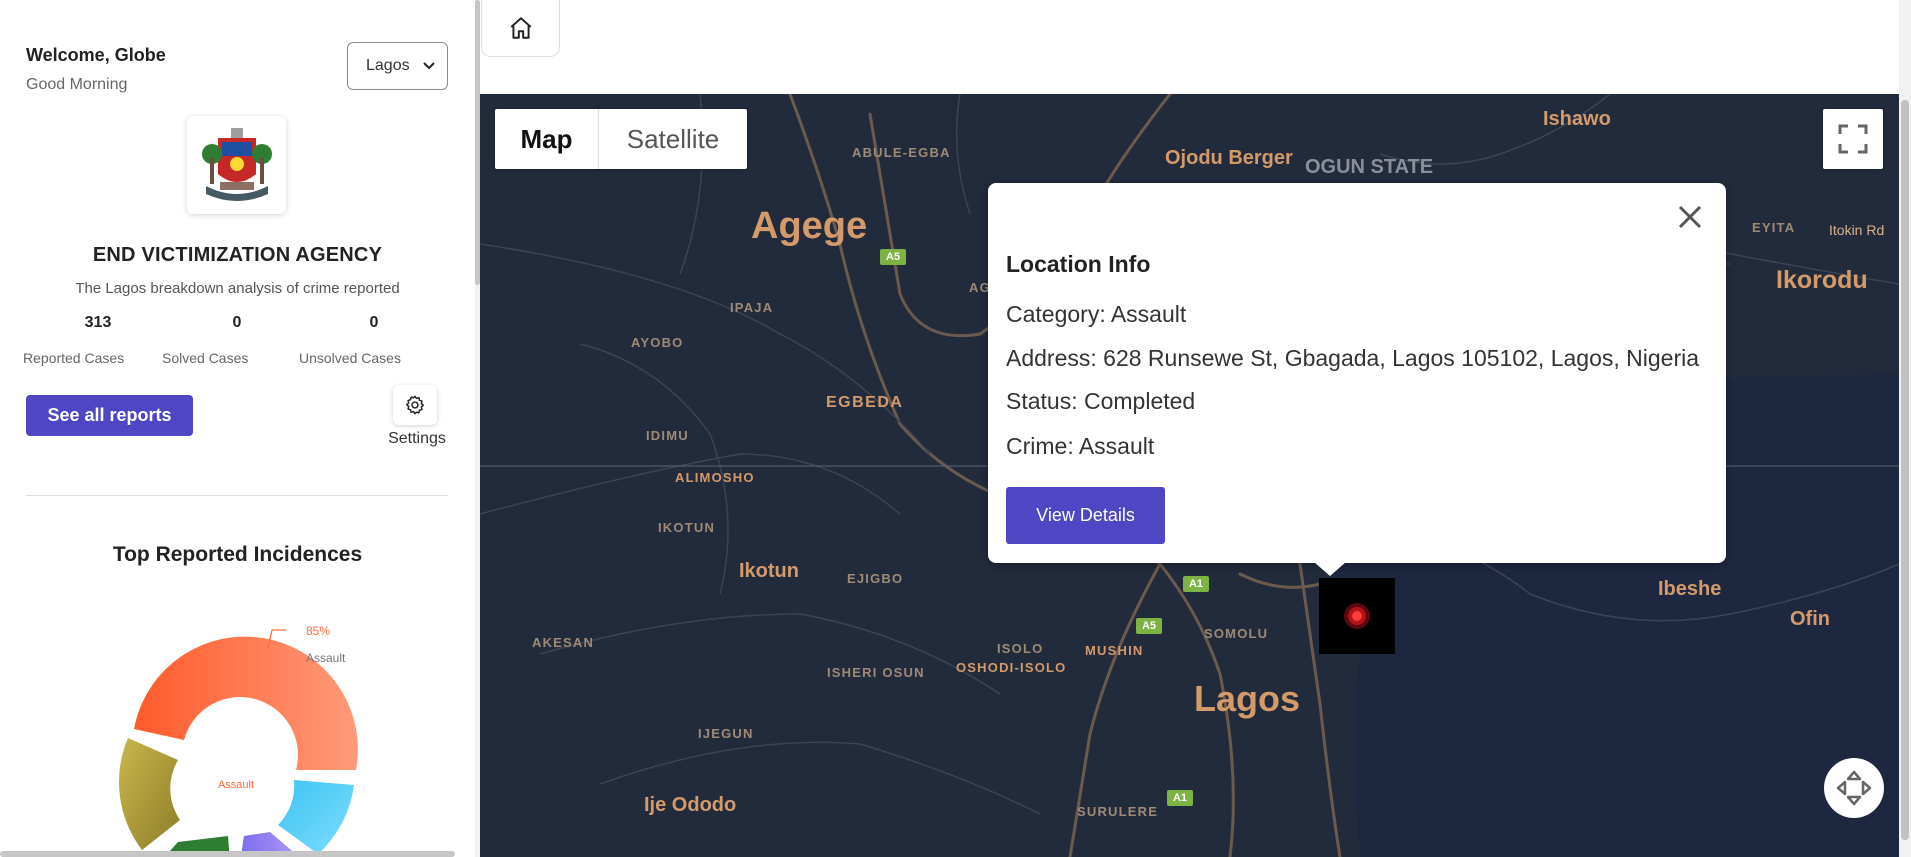 This screenshot has width=1911, height=857. What do you see at coordinates (667, 435) in the screenshot?
I see `map-label-idimu: IDIMU` at bounding box center [667, 435].